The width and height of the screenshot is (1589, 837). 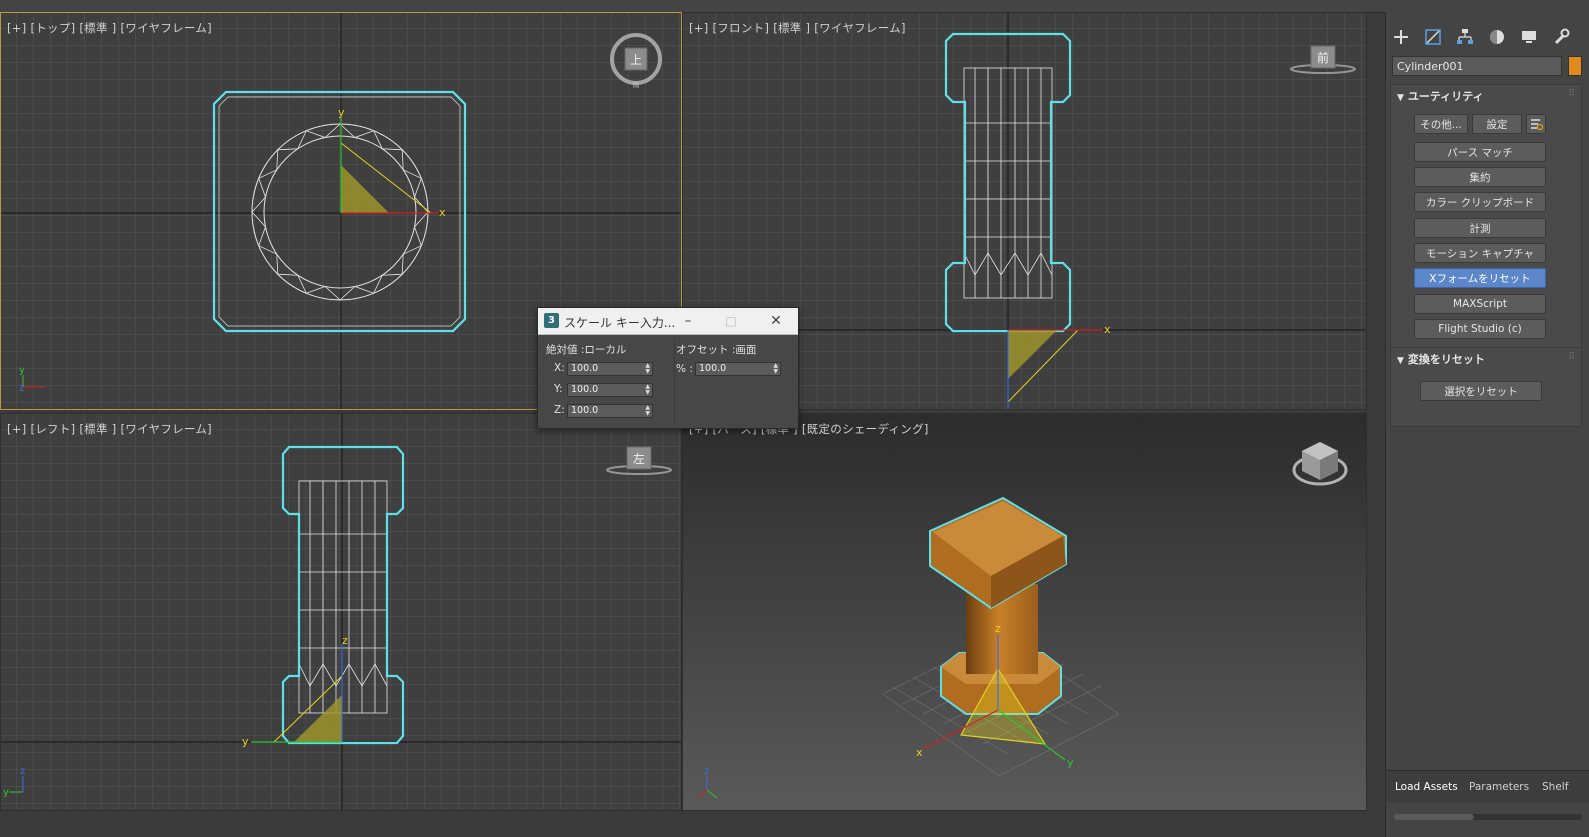 I want to click on offset-percent-spinner: 100.0 ▲ ▼, so click(x=738, y=369).